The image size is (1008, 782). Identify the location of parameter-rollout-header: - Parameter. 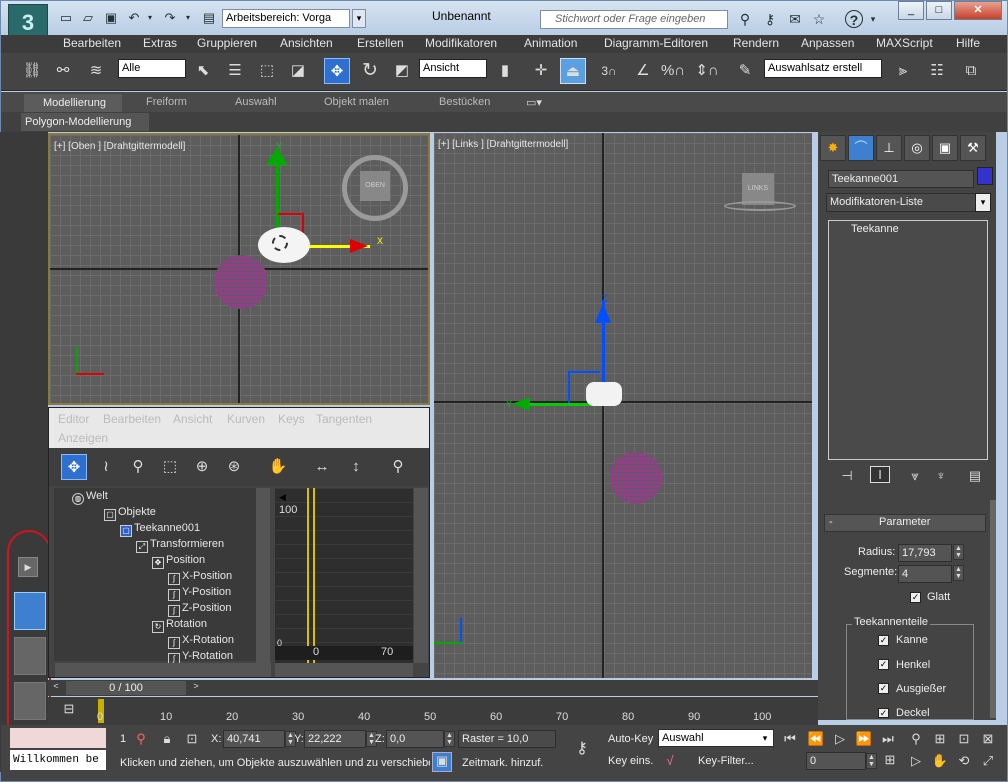
(905, 523).